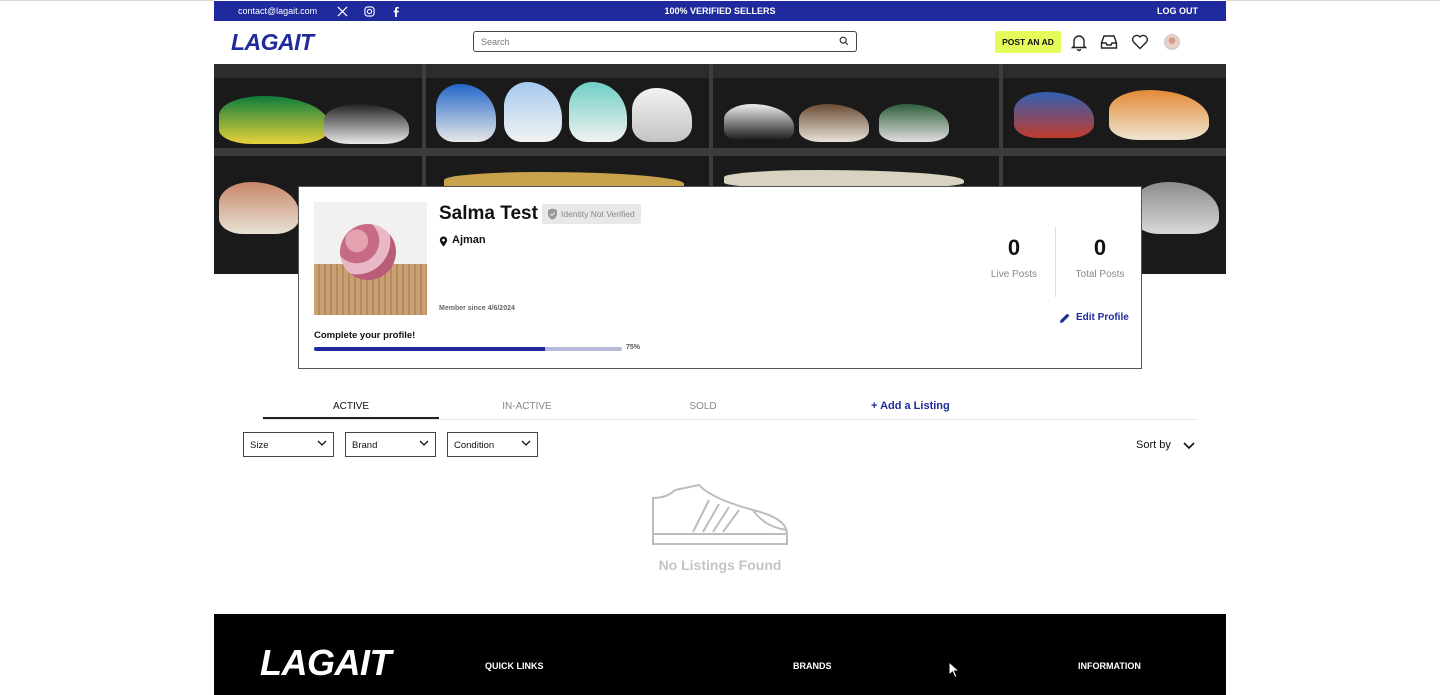  Describe the element at coordinates (390, 444) in the screenshot. I see `brand-filter-select: Brand` at that location.